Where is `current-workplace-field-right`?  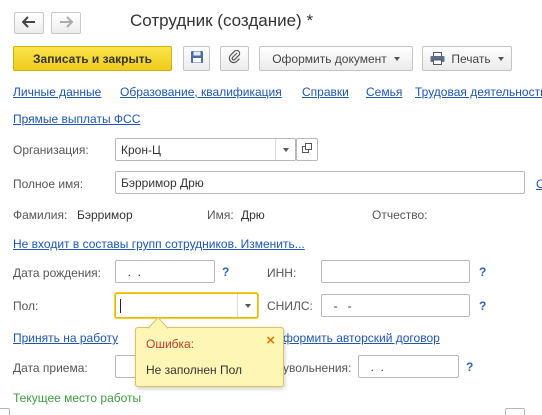
current-workplace-field-right is located at coordinates (515, 411).